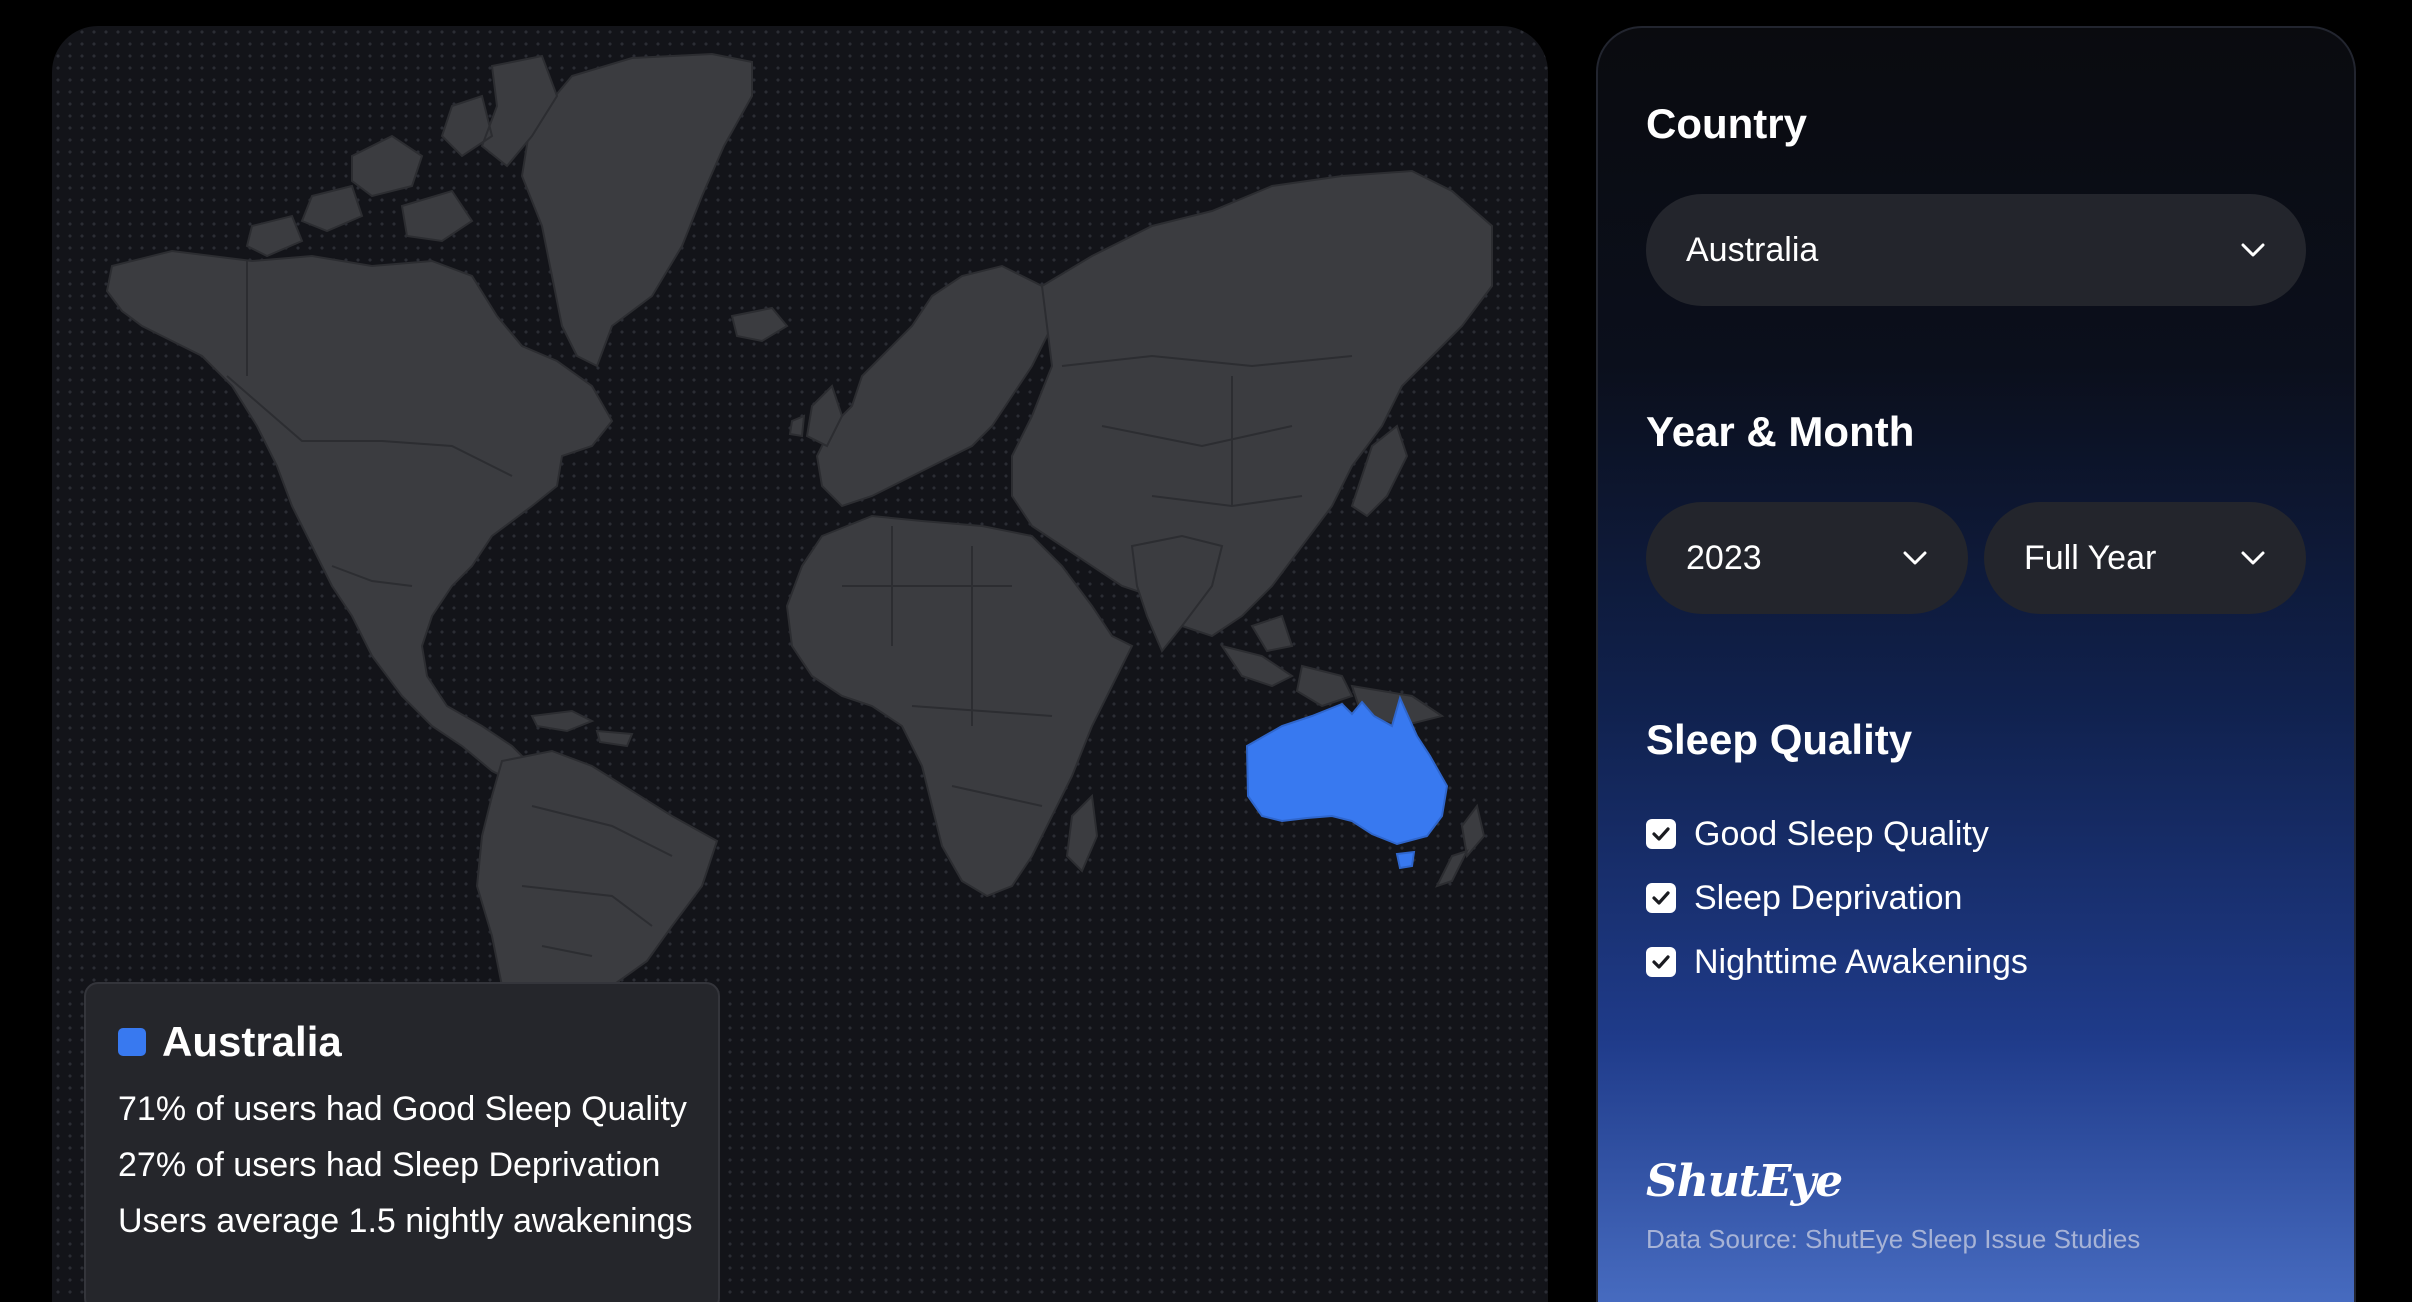 The height and width of the screenshot is (1302, 2412). Describe the element at coordinates (359, 518) in the screenshot. I see `map-region-north-america` at that location.